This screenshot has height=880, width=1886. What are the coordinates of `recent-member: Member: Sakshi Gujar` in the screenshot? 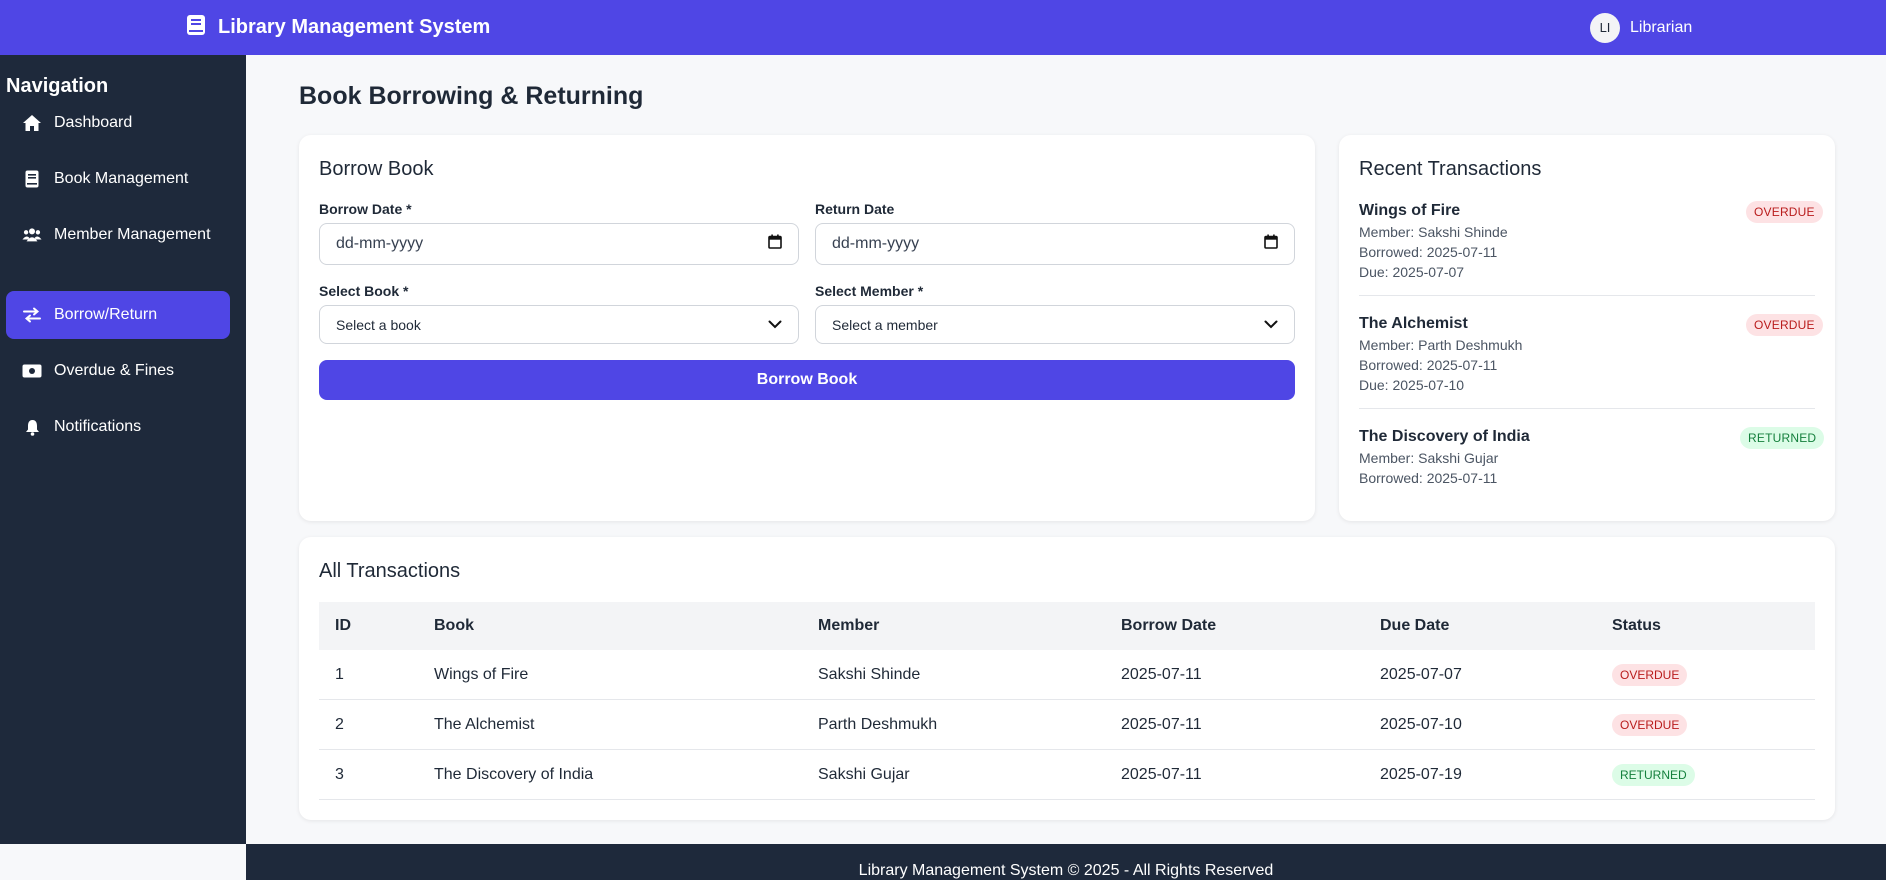 It's located at (1429, 458).